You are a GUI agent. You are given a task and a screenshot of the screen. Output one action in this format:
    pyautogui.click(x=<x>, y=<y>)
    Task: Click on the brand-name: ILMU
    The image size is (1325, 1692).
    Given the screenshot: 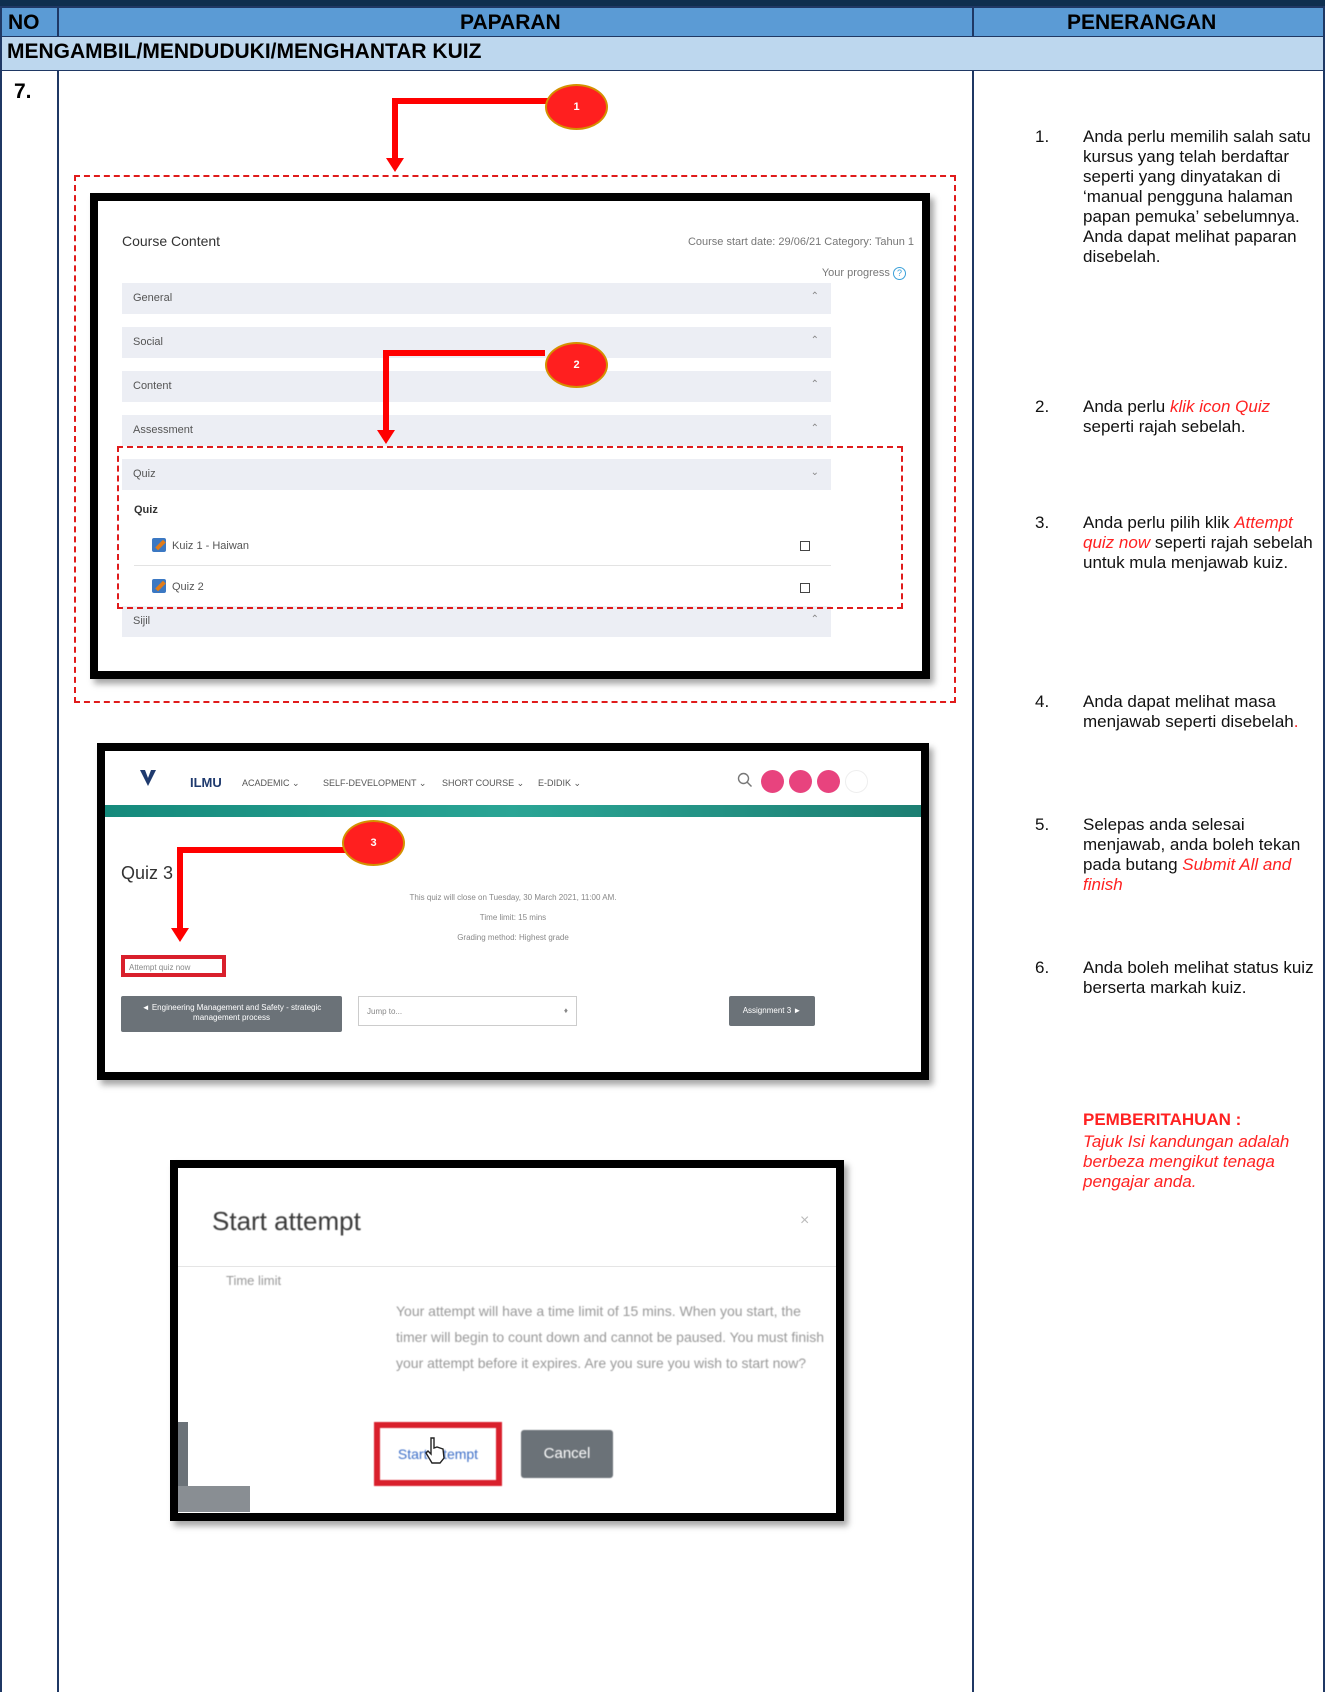 What is the action you would take?
    pyautogui.click(x=206, y=782)
    